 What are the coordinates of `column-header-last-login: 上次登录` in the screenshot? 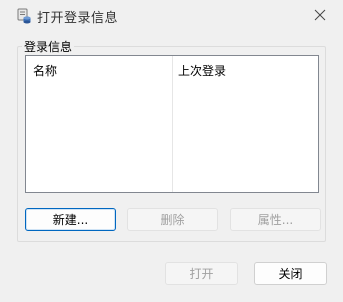 It's located at (202, 70).